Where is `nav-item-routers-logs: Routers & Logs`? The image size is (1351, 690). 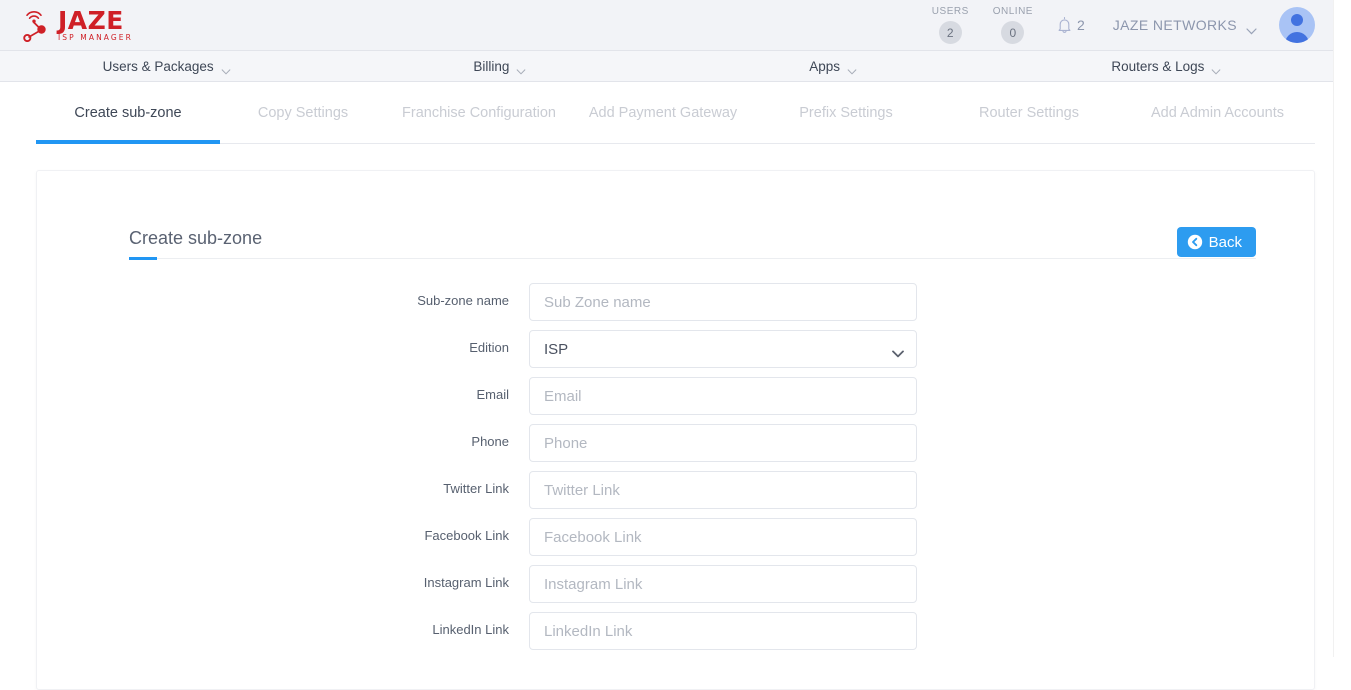 nav-item-routers-logs: Routers & Logs is located at coordinates (1166, 66).